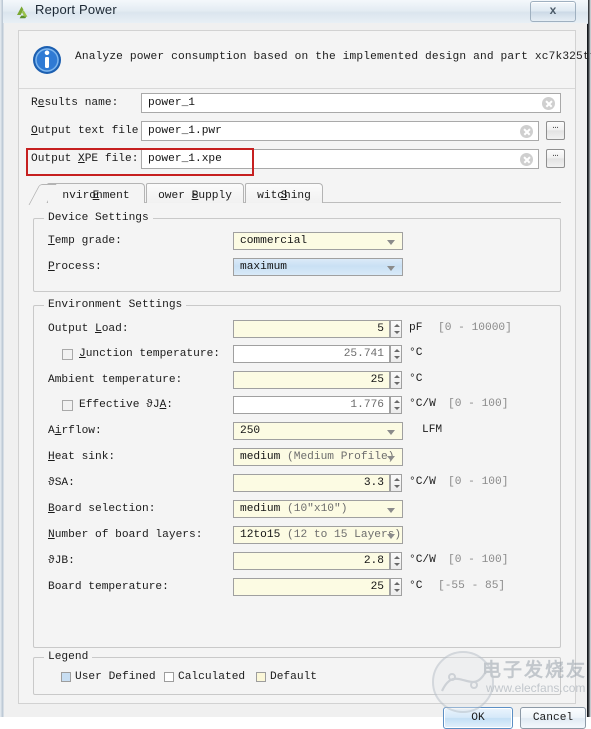 The width and height of the screenshot is (591, 729). Describe the element at coordinates (478, 404) in the screenshot. I see `effective-theta-ja-range: [0 - 100]` at that location.